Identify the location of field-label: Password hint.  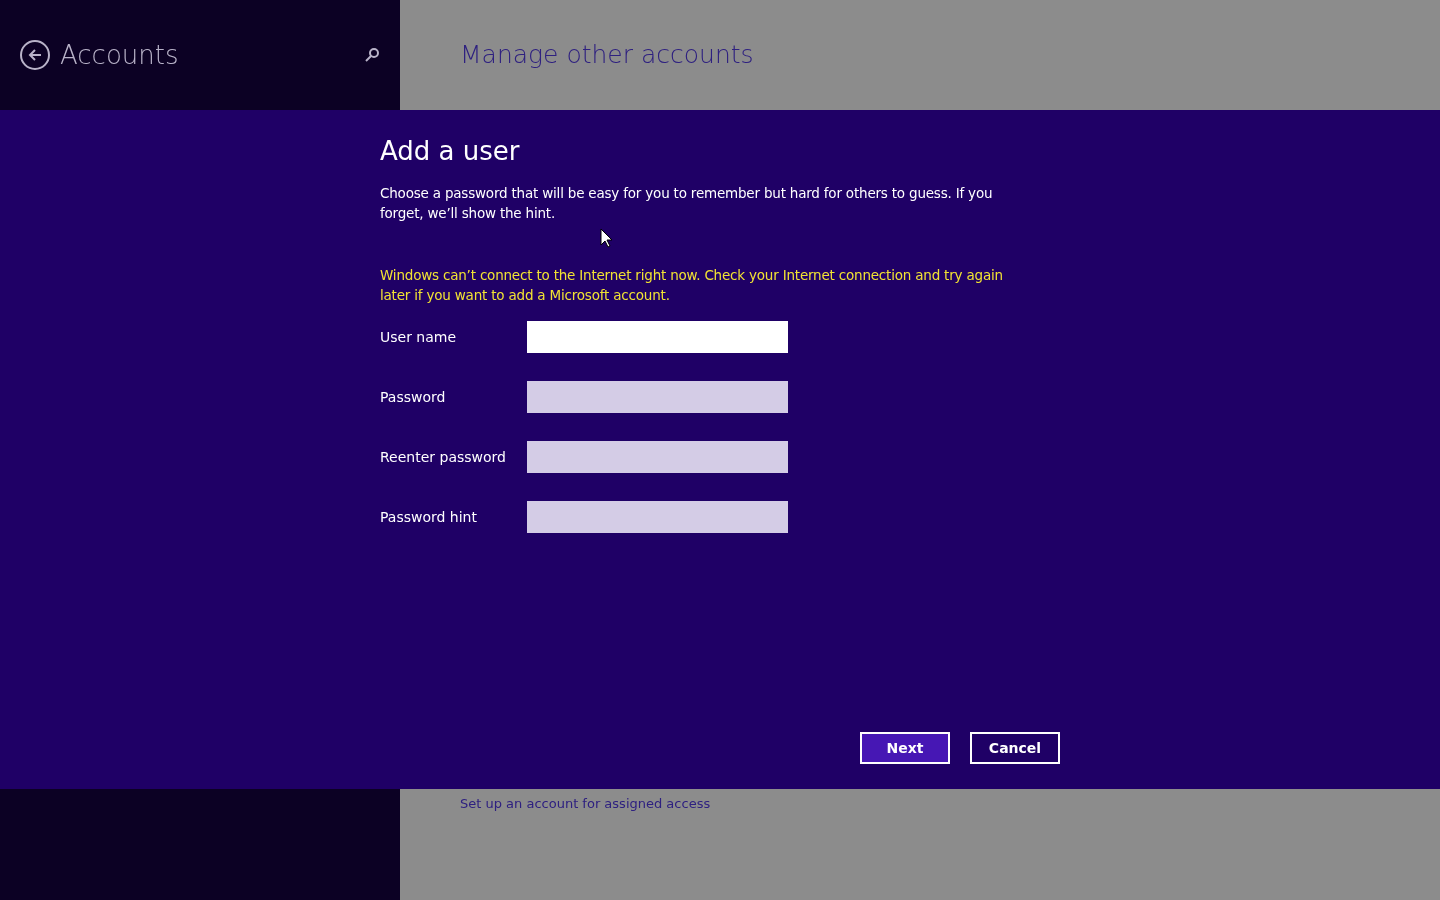
(429, 517).